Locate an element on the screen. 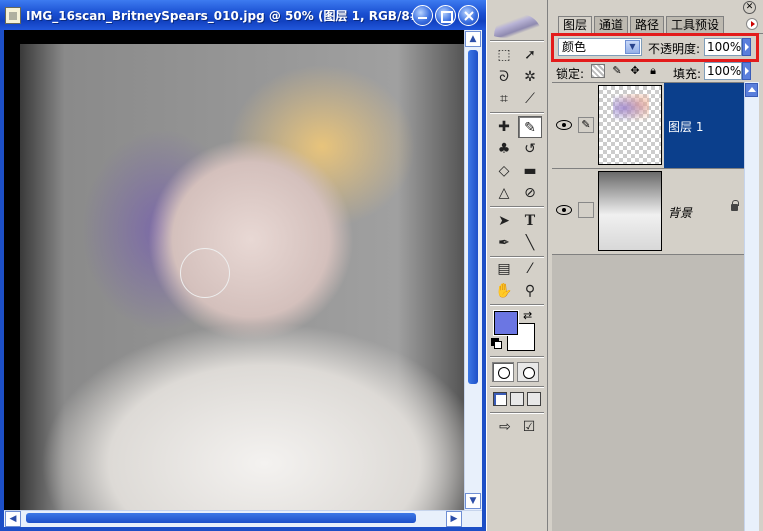 This screenshot has height=531, width=763. lock-transparency-icon is located at coordinates (598, 71).